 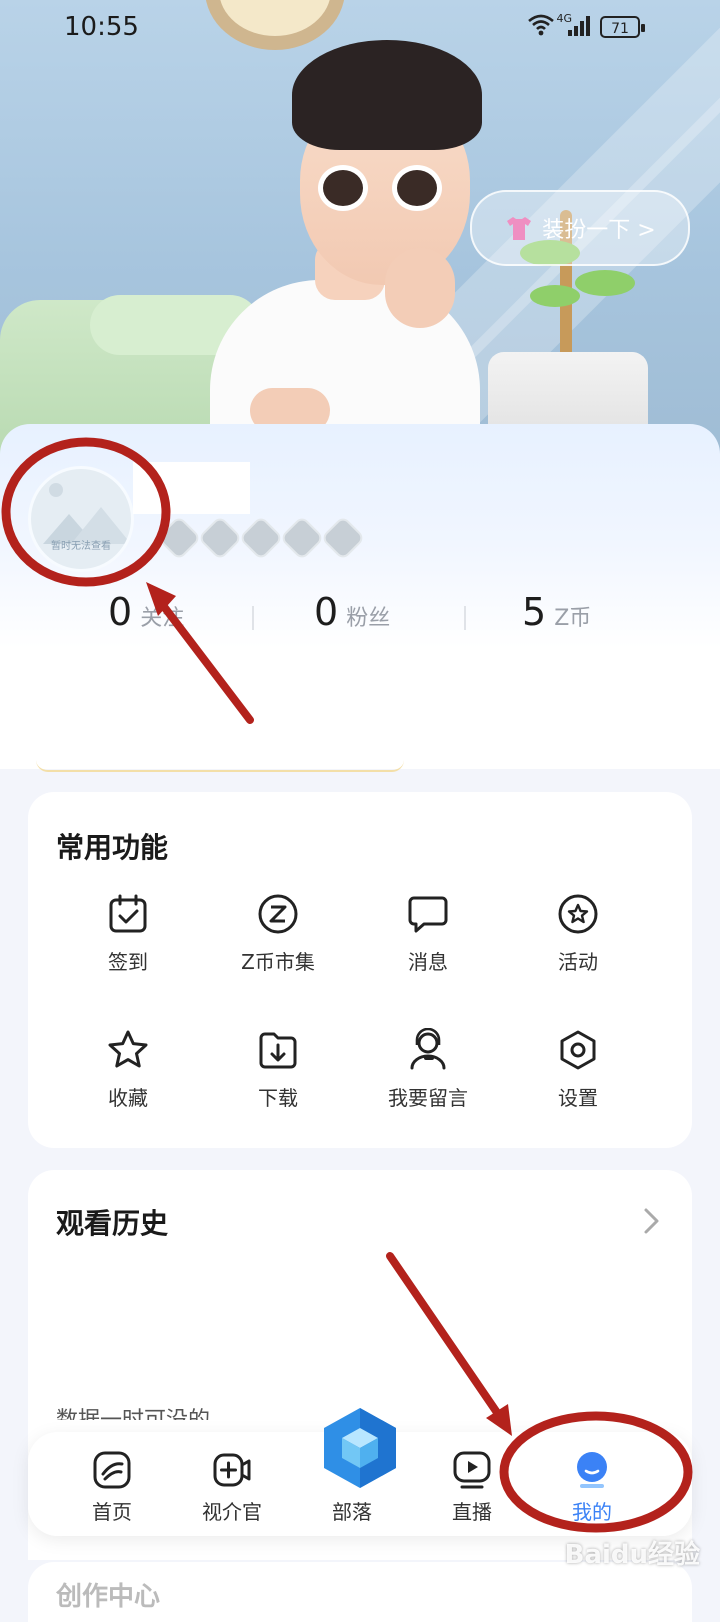 I want to click on tab-label: 视介官, so click(x=232, y=1512).